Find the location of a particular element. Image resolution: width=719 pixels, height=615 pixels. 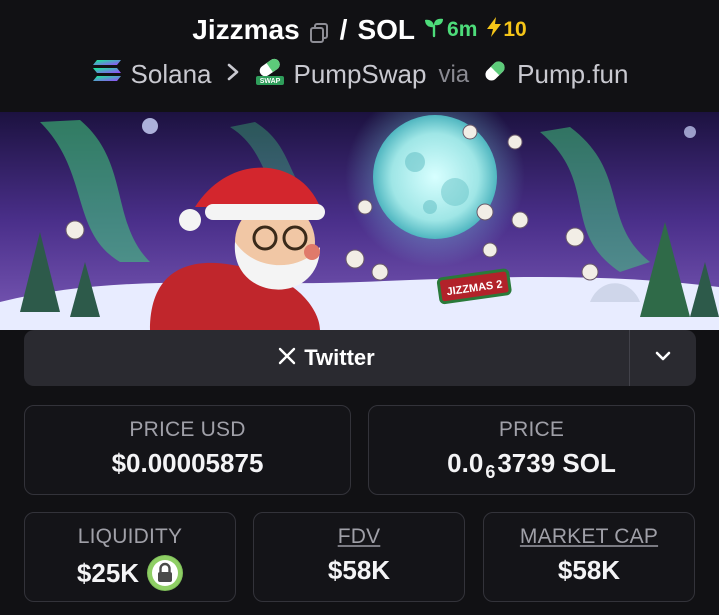

via-text: via is located at coordinates (454, 74).